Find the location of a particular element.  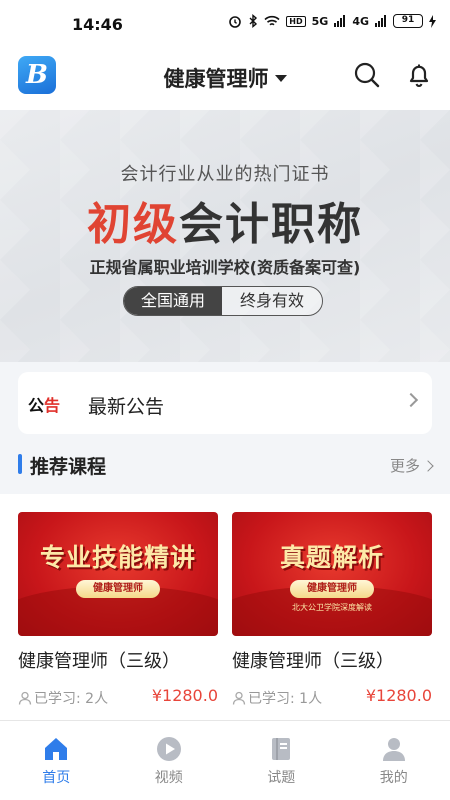

tab-home: 首页 is located at coordinates (56, 760).